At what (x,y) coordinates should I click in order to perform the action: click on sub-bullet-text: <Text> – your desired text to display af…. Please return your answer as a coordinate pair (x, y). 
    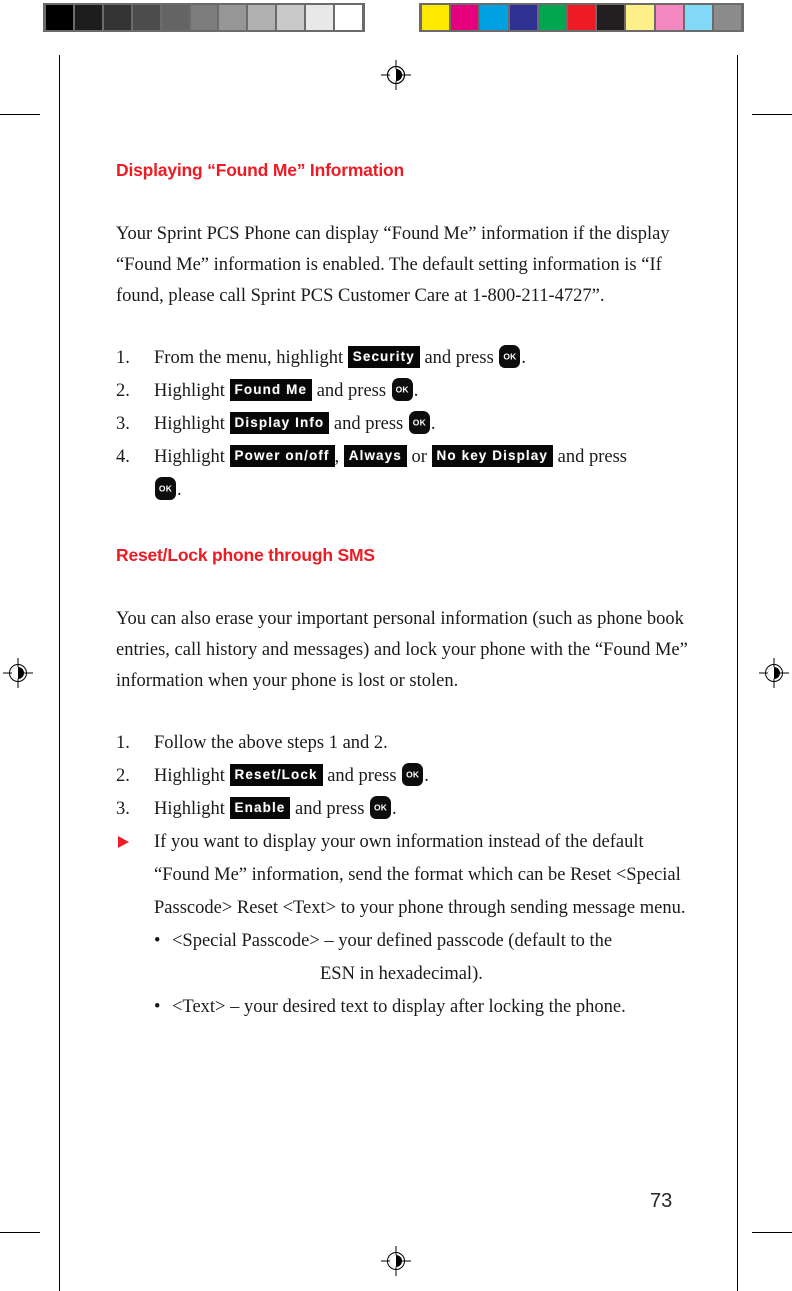
    Looking at the image, I should click on (399, 1007).